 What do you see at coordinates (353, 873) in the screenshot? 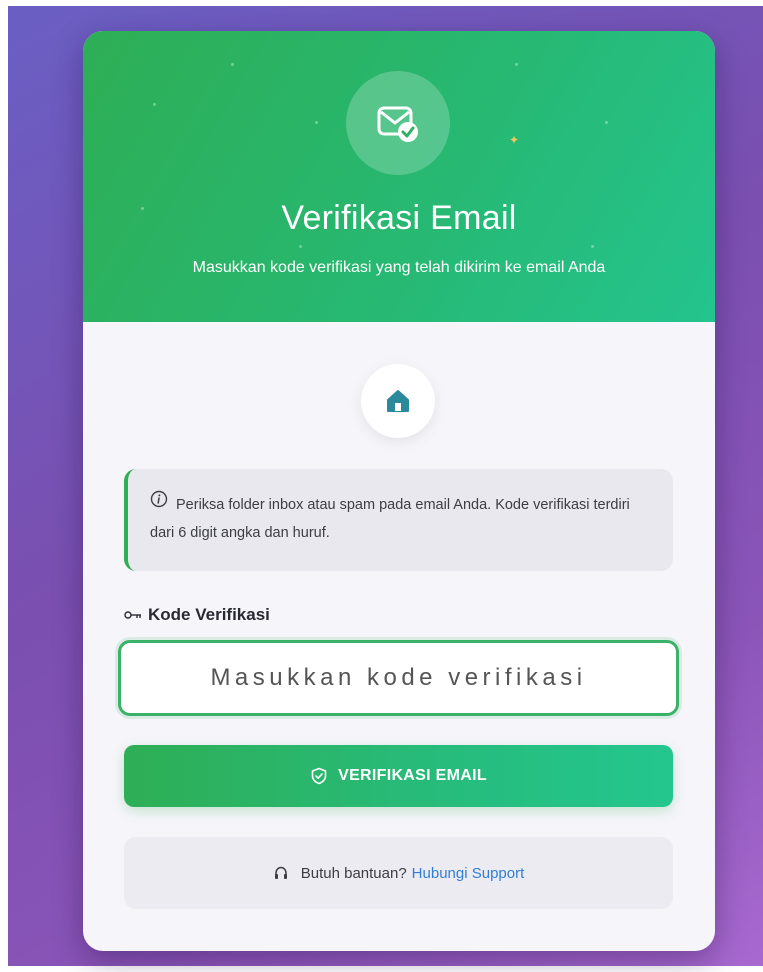
I see `help-text: Butuh bantuan?` at bounding box center [353, 873].